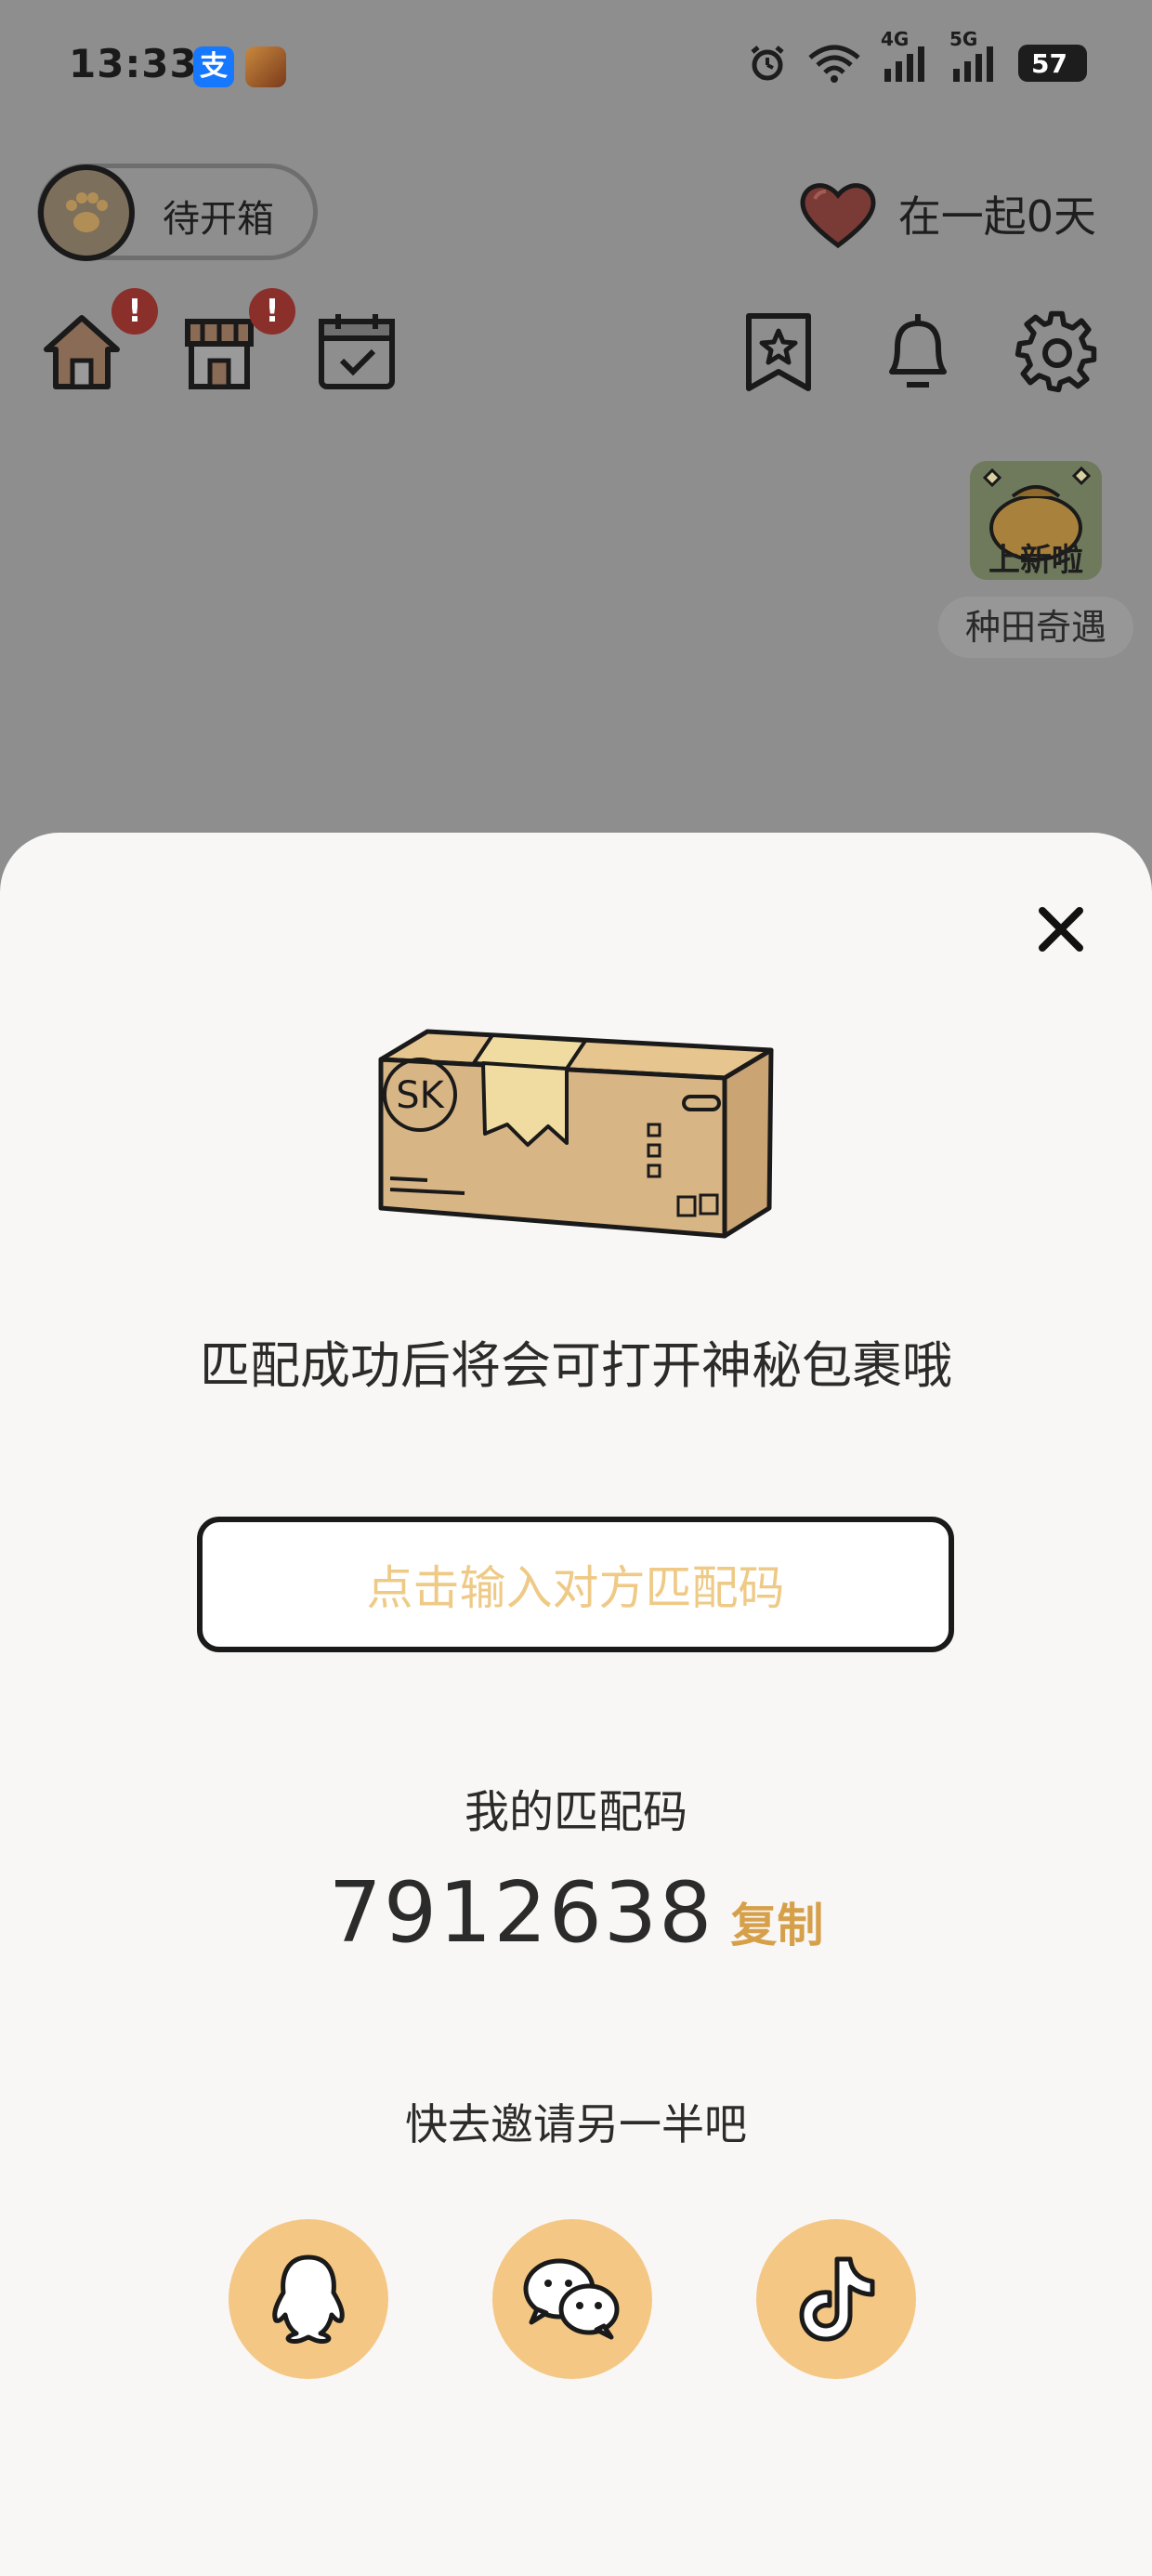 This screenshot has height=2576, width=1152. What do you see at coordinates (1052, 63) in the screenshot?
I see `battery-indicator: 57` at bounding box center [1052, 63].